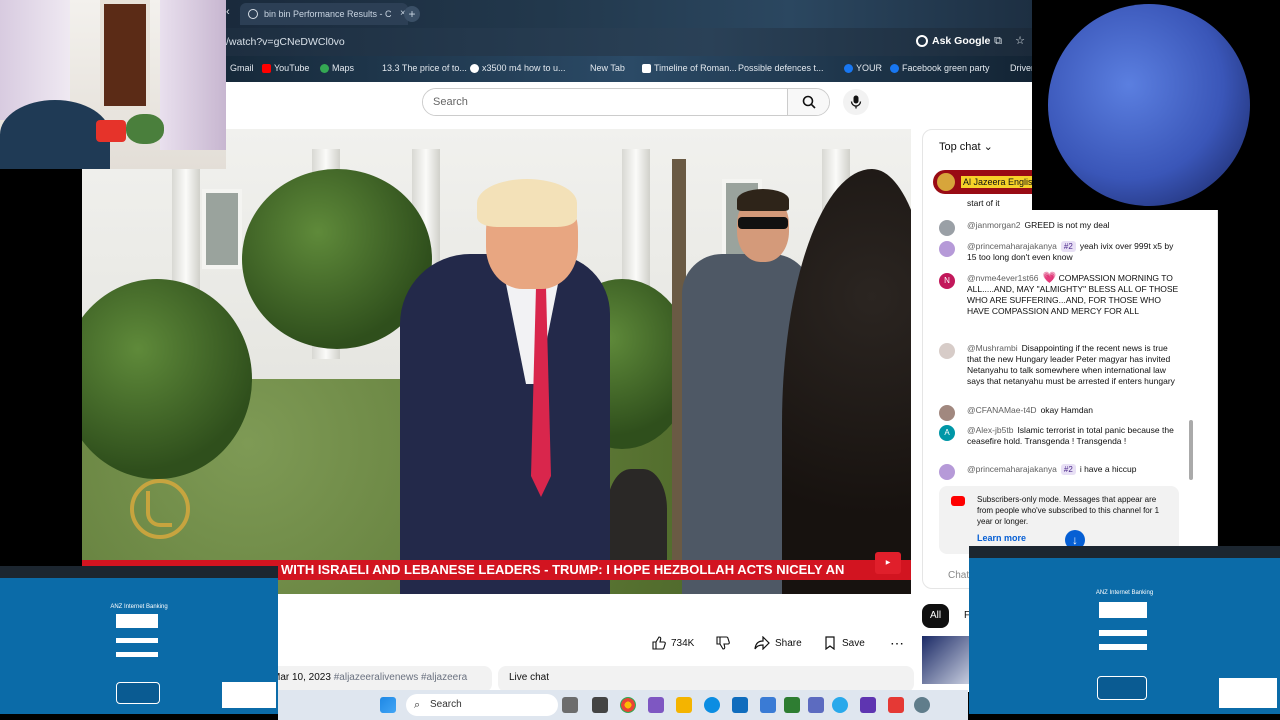 Image resolution: width=1280 pixels, height=720 pixels. I want to click on chat-message: @CFANAMae-t4D okay Hamdan, so click(1059, 413).